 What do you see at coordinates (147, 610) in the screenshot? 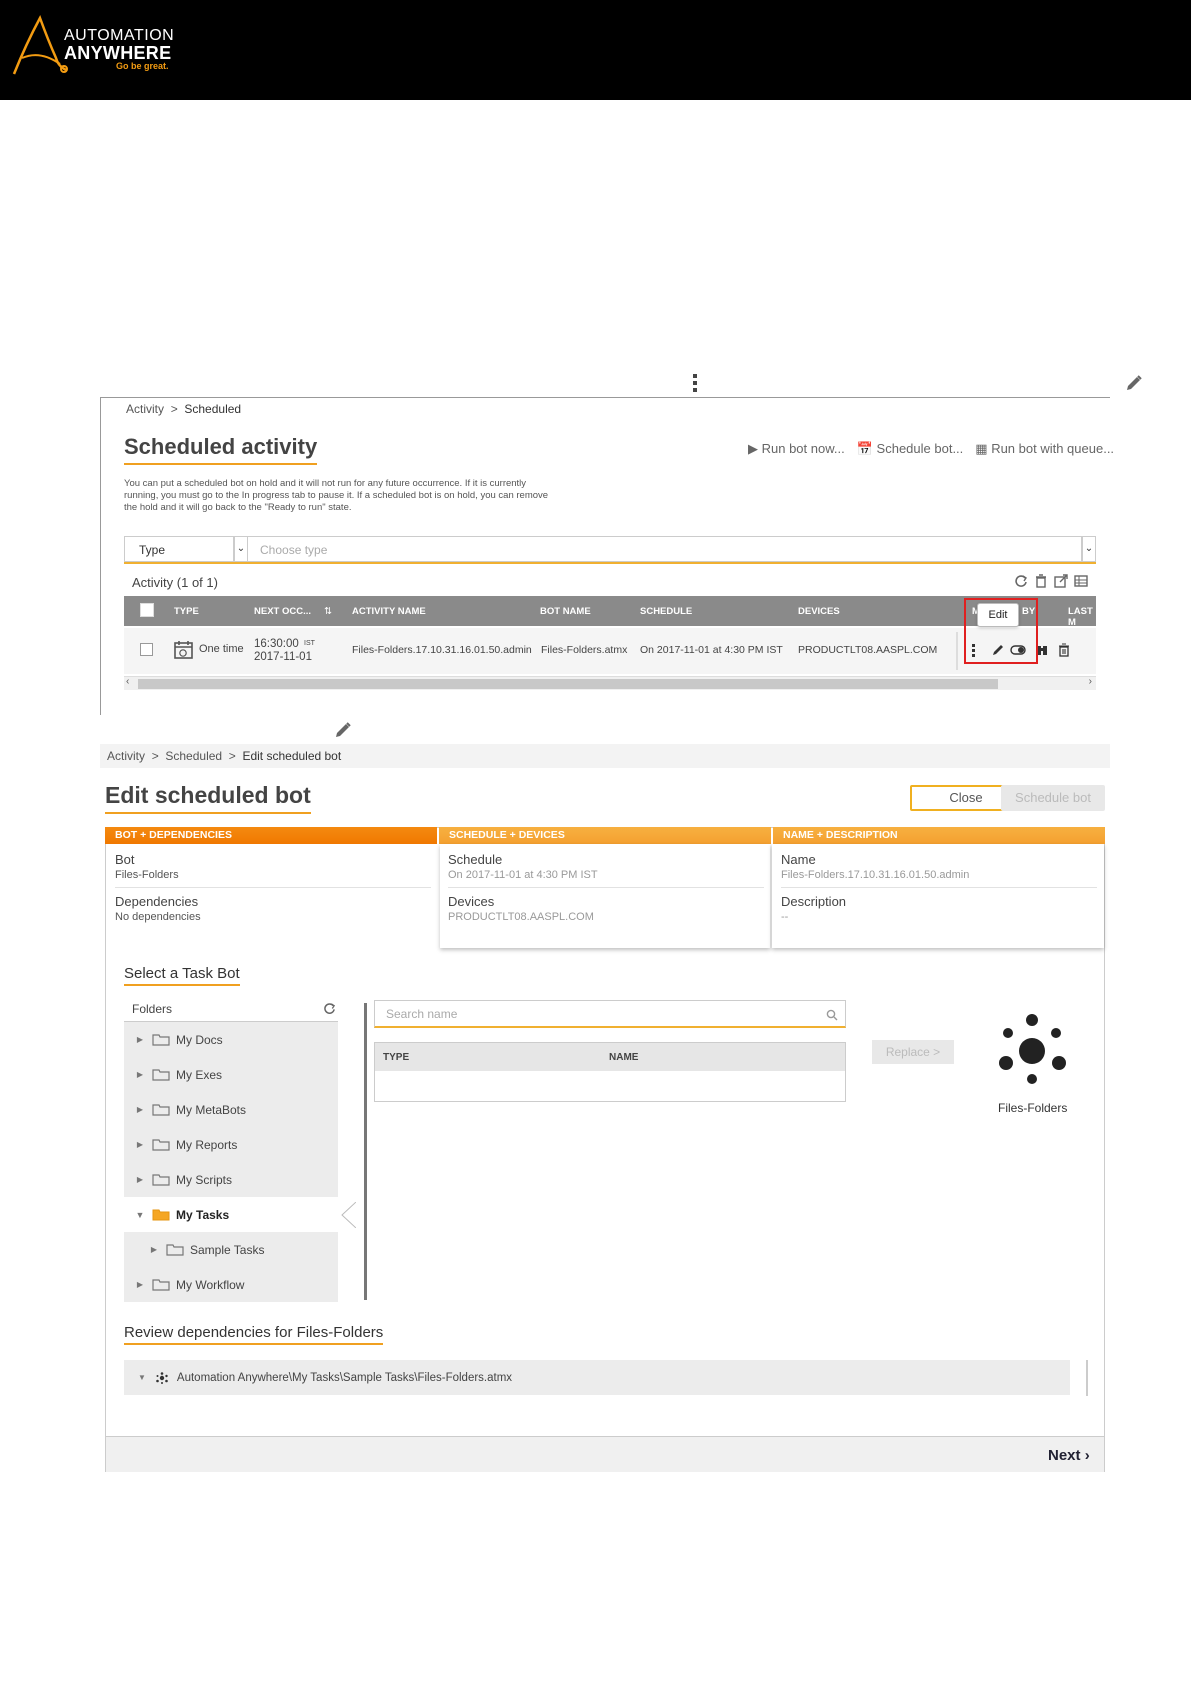
I see `select-all-checkbox` at bounding box center [147, 610].